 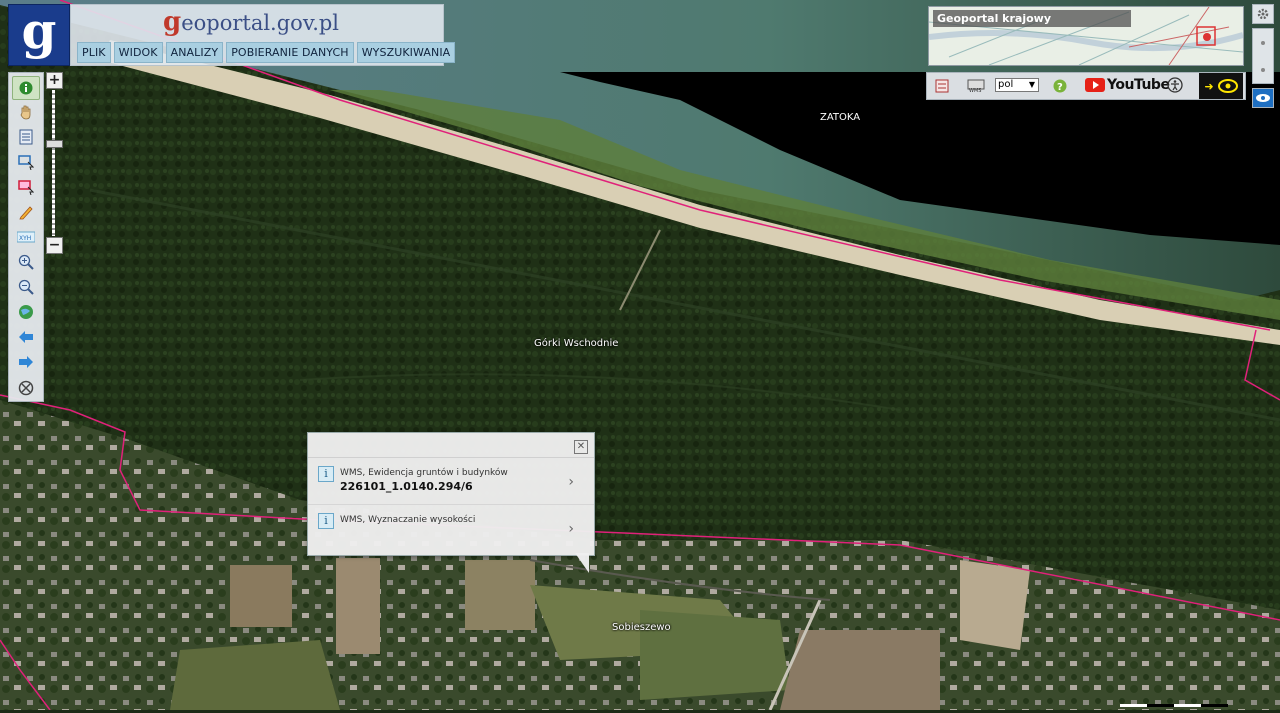 I want to click on geoportal-logo: g, so click(x=39, y=35).